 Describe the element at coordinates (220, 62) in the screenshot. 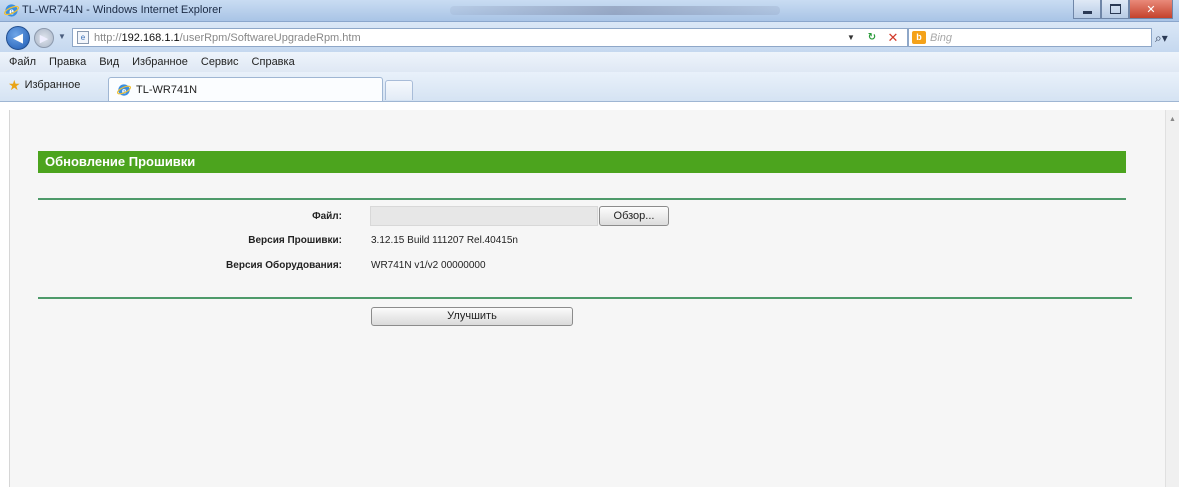

I see `menu-tools: Сервис` at that location.